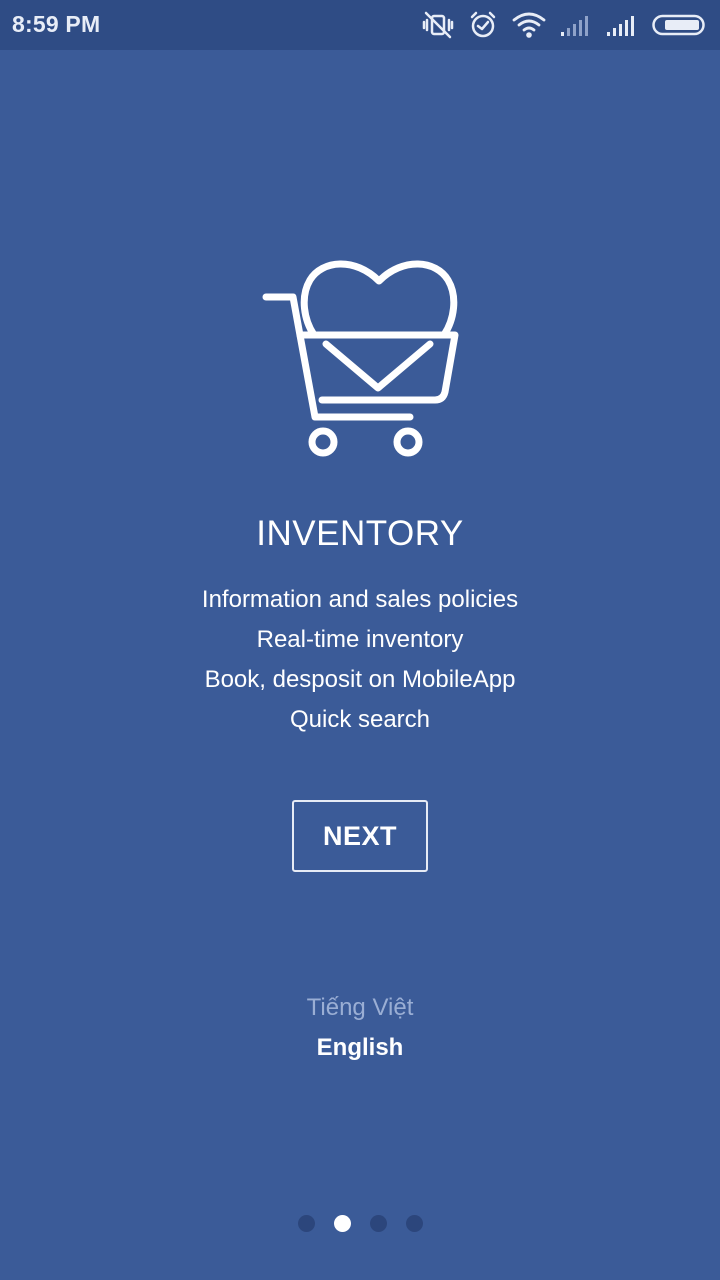 This screenshot has width=720, height=1280. I want to click on feature-item: Book, desposit on MobileApp, so click(360, 679).